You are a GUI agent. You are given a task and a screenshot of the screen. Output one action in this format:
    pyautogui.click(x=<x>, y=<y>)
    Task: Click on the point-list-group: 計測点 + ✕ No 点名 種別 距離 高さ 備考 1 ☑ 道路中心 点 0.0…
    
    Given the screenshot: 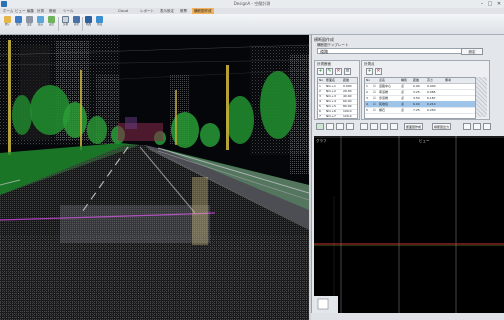 What is the action you would take?
    pyautogui.click(x=425, y=90)
    